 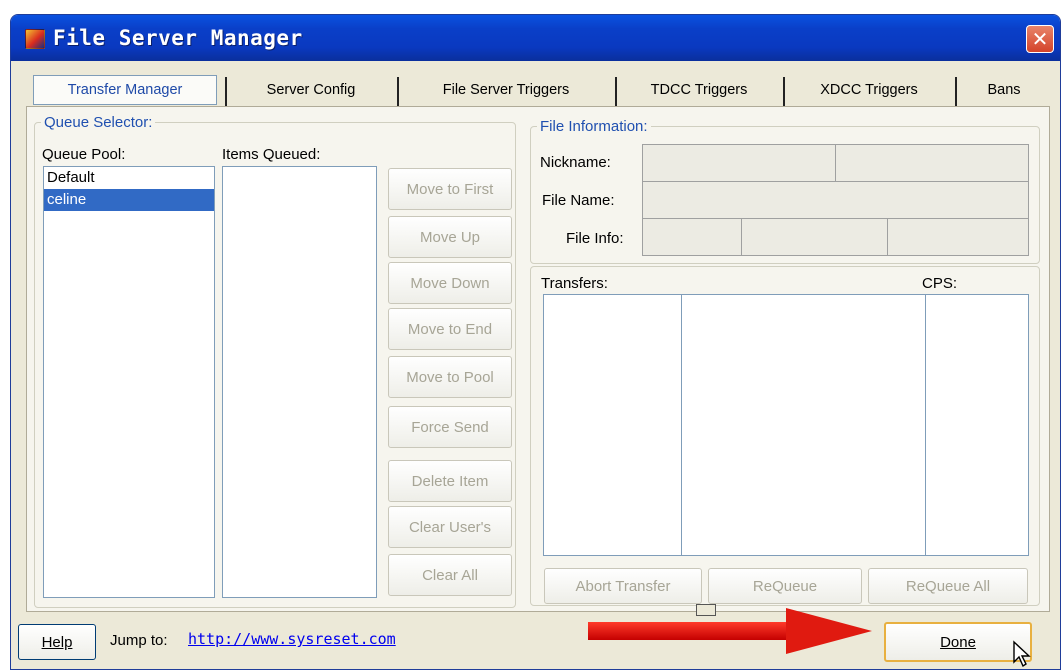 What do you see at coordinates (450, 237) in the screenshot?
I see `move-up-button: Move Up` at bounding box center [450, 237].